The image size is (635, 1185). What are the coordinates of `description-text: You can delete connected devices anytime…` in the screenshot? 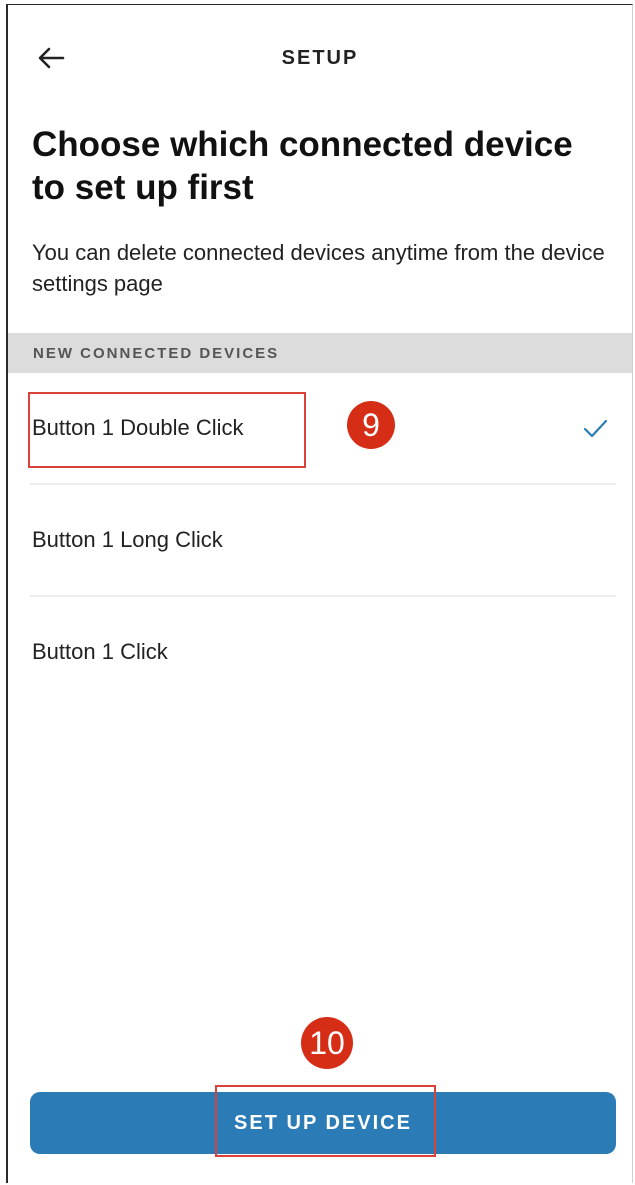 It's located at (318, 268).